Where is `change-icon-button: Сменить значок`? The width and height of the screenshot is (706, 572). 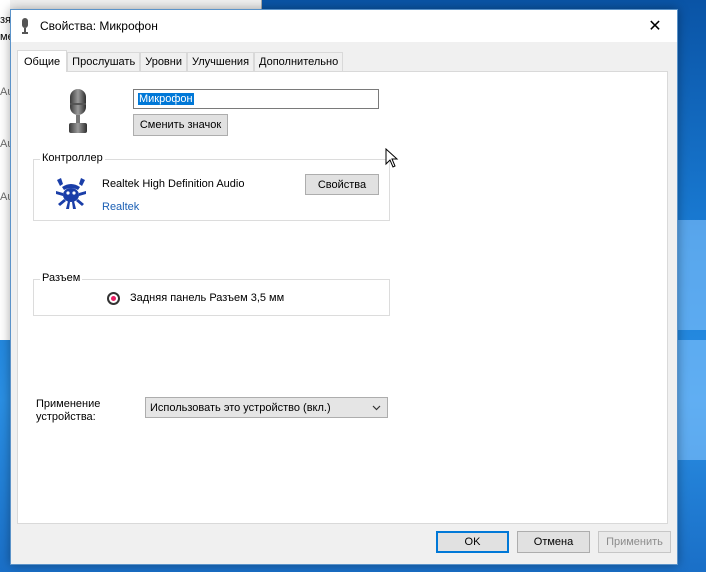 change-icon-button: Сменить значок is located at coordinates (180, 125).